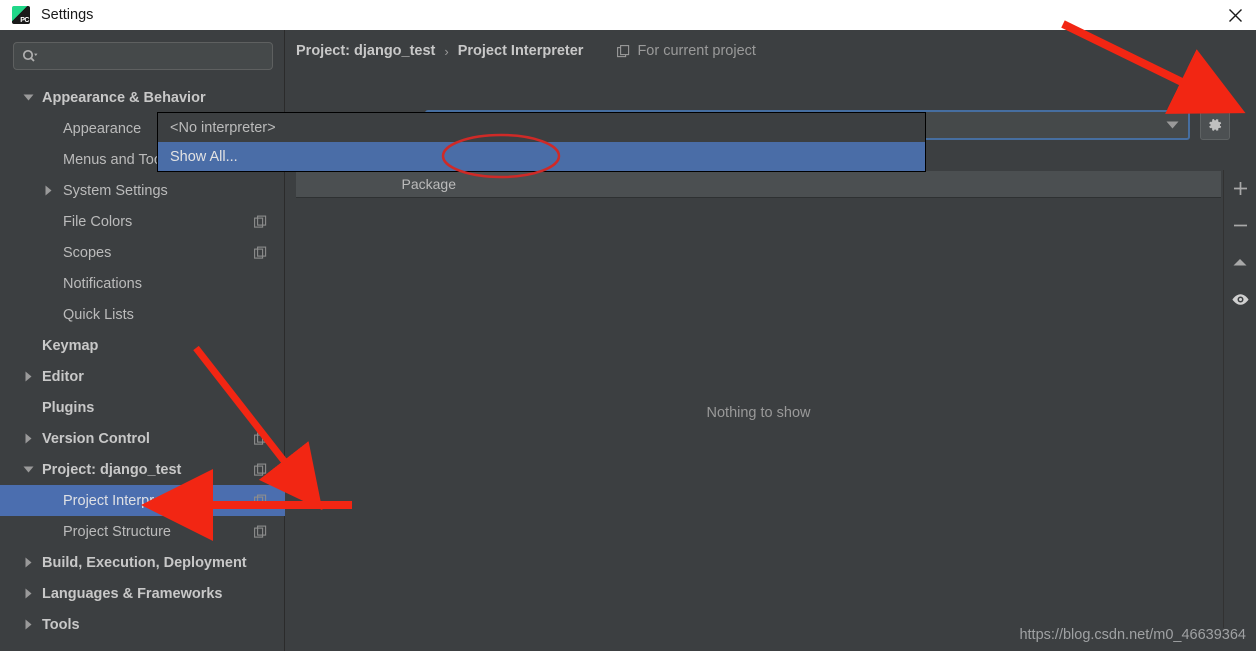 Image resolution: width=1256 pixels, height=651 pixels. I want to click on install-package-button, so click(1240, 188).